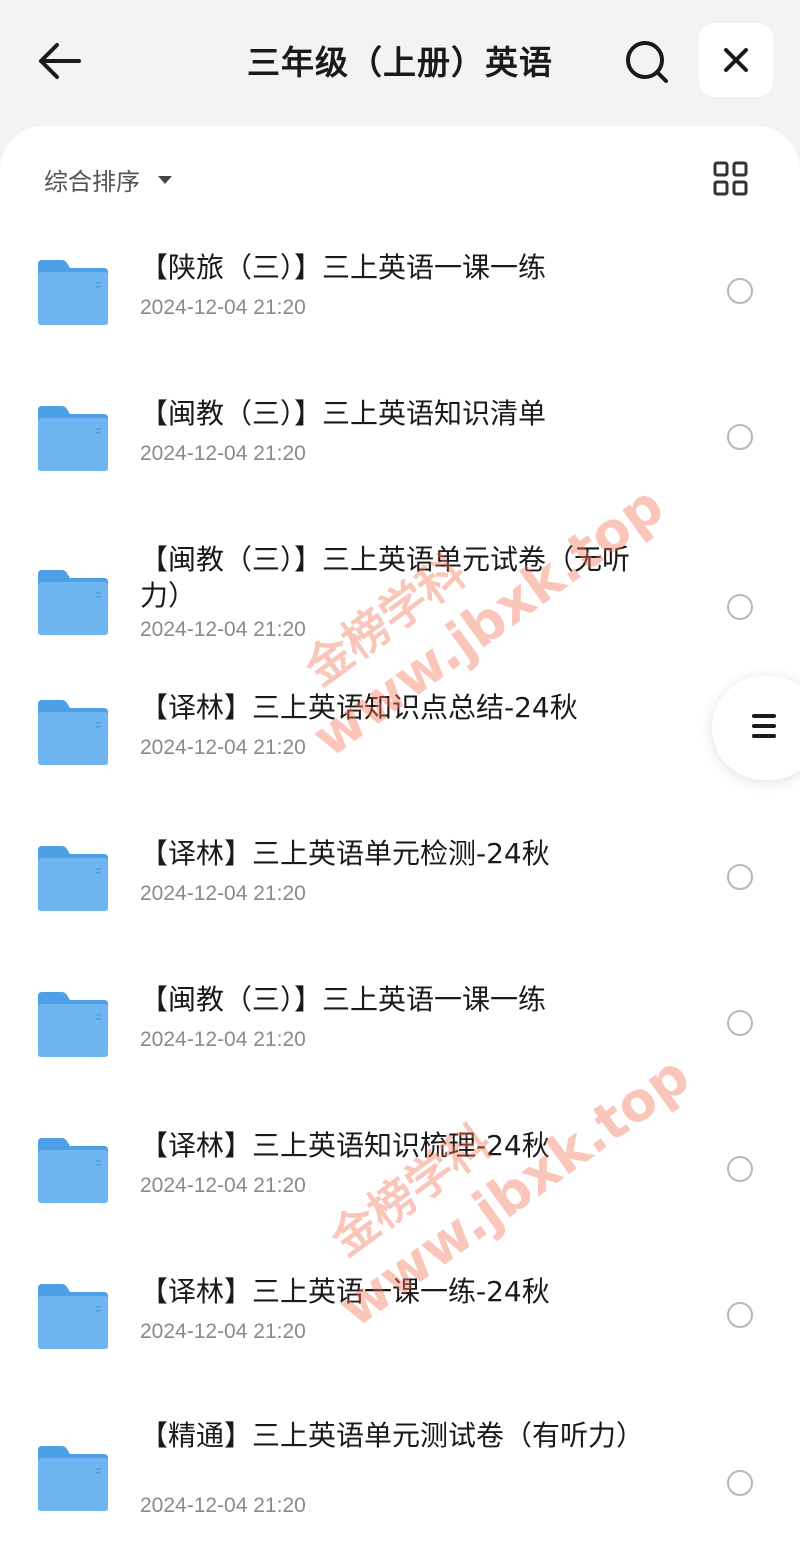  What do you see at coordinates (400, 289) in the screenshot?
I see `file-list-item: 【陕旅（三）】三上英语一课一练 2024-12-04 21:20` at bounding box center [400, 289].